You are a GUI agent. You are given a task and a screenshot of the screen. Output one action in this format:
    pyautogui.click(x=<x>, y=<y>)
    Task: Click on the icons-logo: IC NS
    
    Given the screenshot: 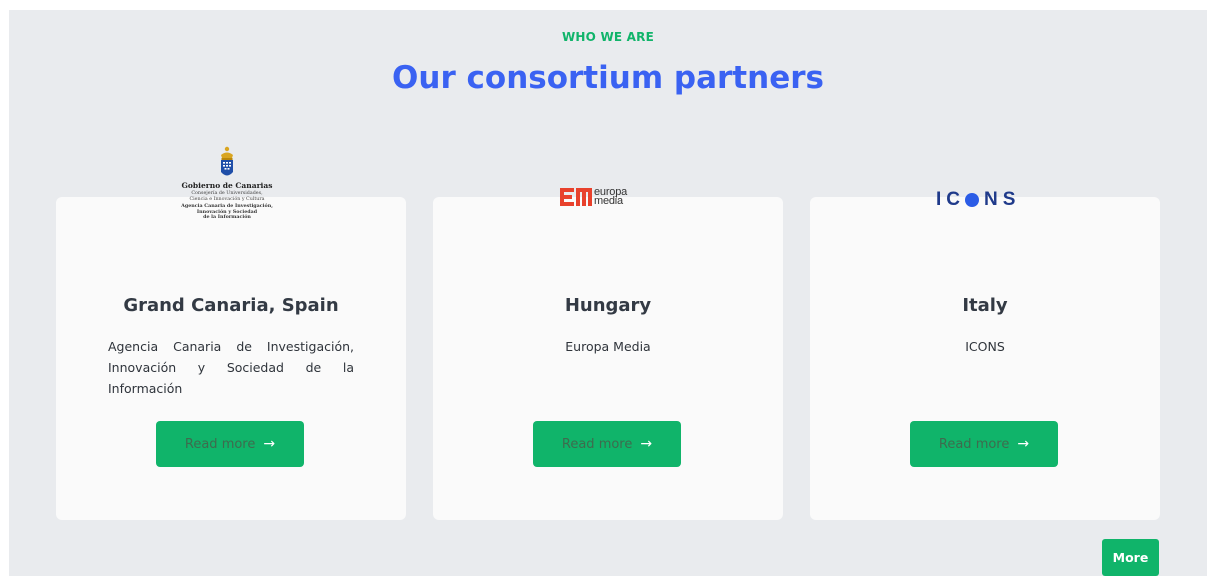 What is the action you would take?
    pyautogui.click(x=978, y=200)
    